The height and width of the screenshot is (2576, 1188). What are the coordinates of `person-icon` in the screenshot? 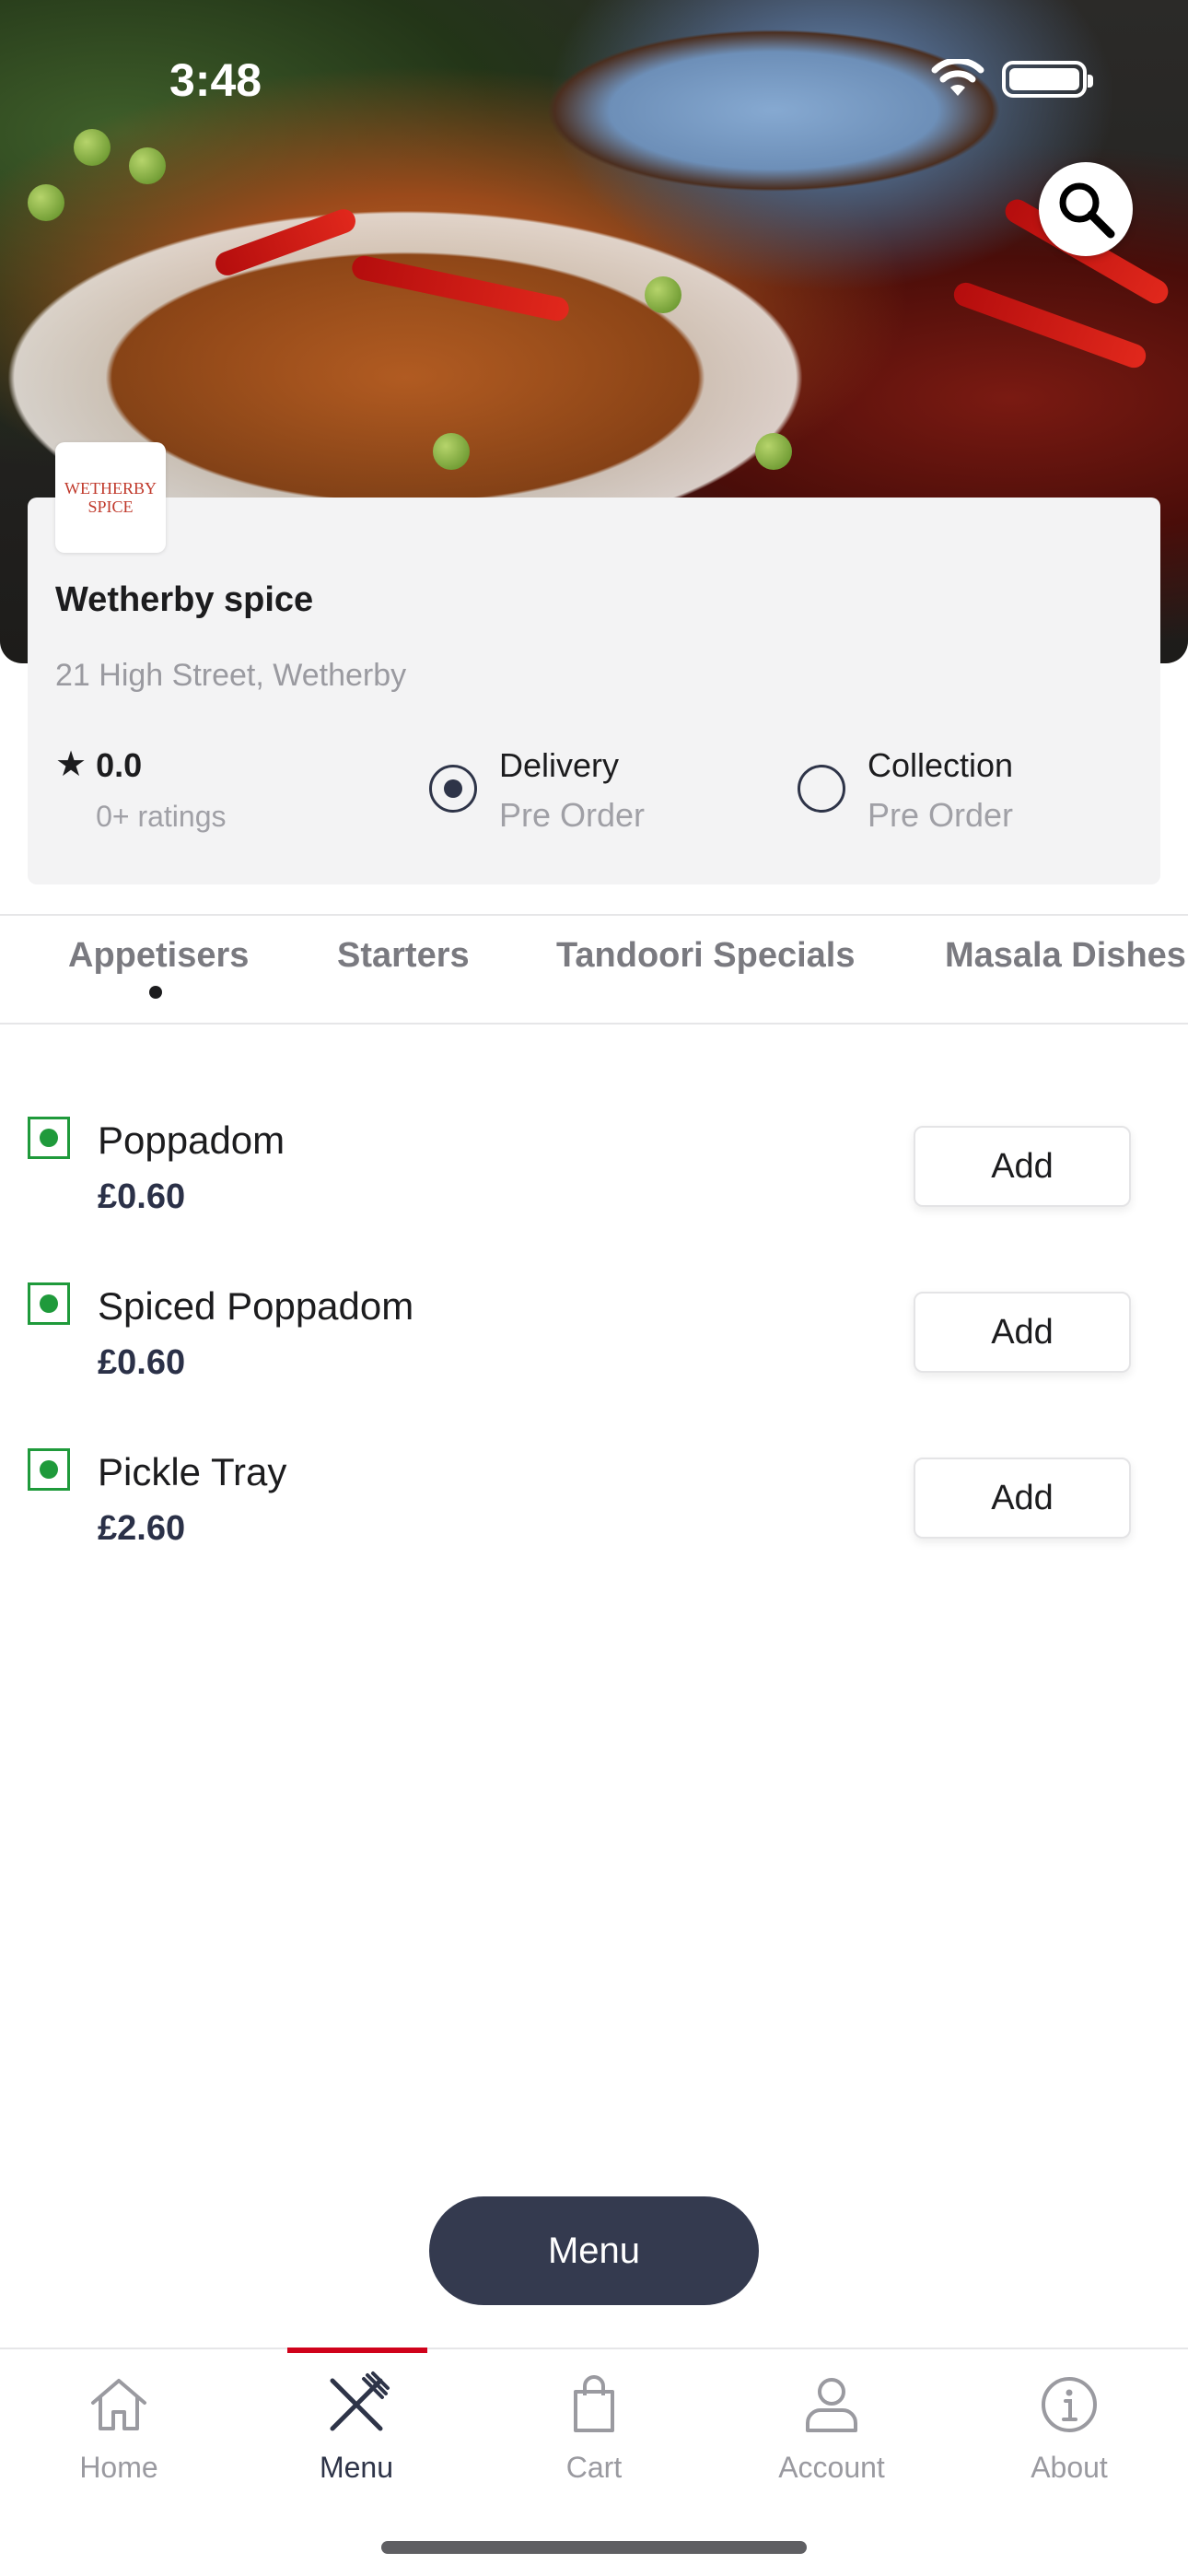 It's located at (831, 2405).